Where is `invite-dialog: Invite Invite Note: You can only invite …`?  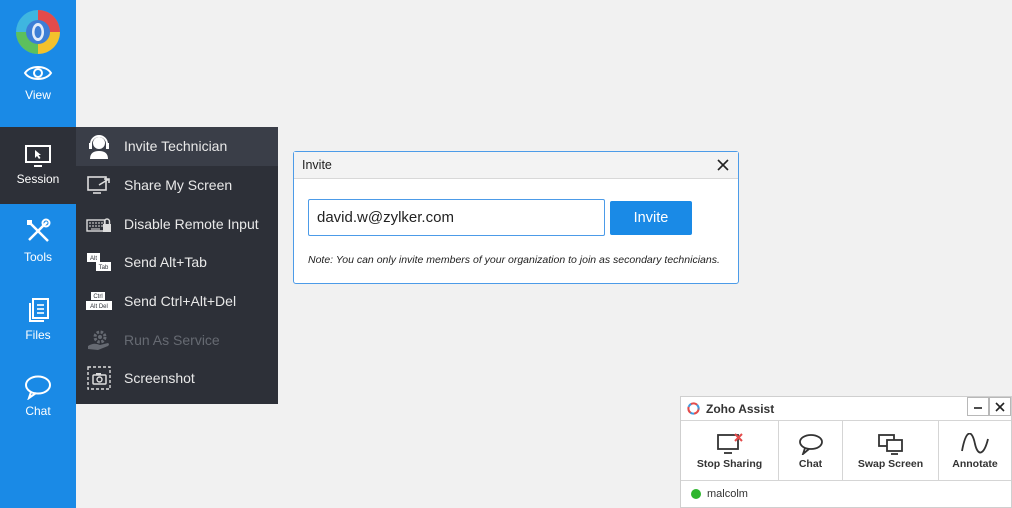
invite-dialog: Invite Invite Note: You can only invite … is located at coordinates (516, 217).